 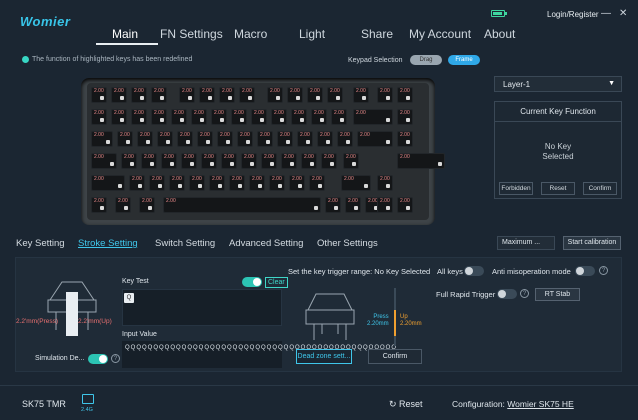 I want to click on reset-key-button: Reset, so click(x=558, y=188).